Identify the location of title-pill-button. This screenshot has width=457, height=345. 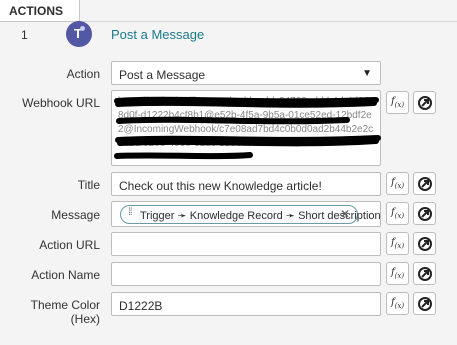
(424, 183).